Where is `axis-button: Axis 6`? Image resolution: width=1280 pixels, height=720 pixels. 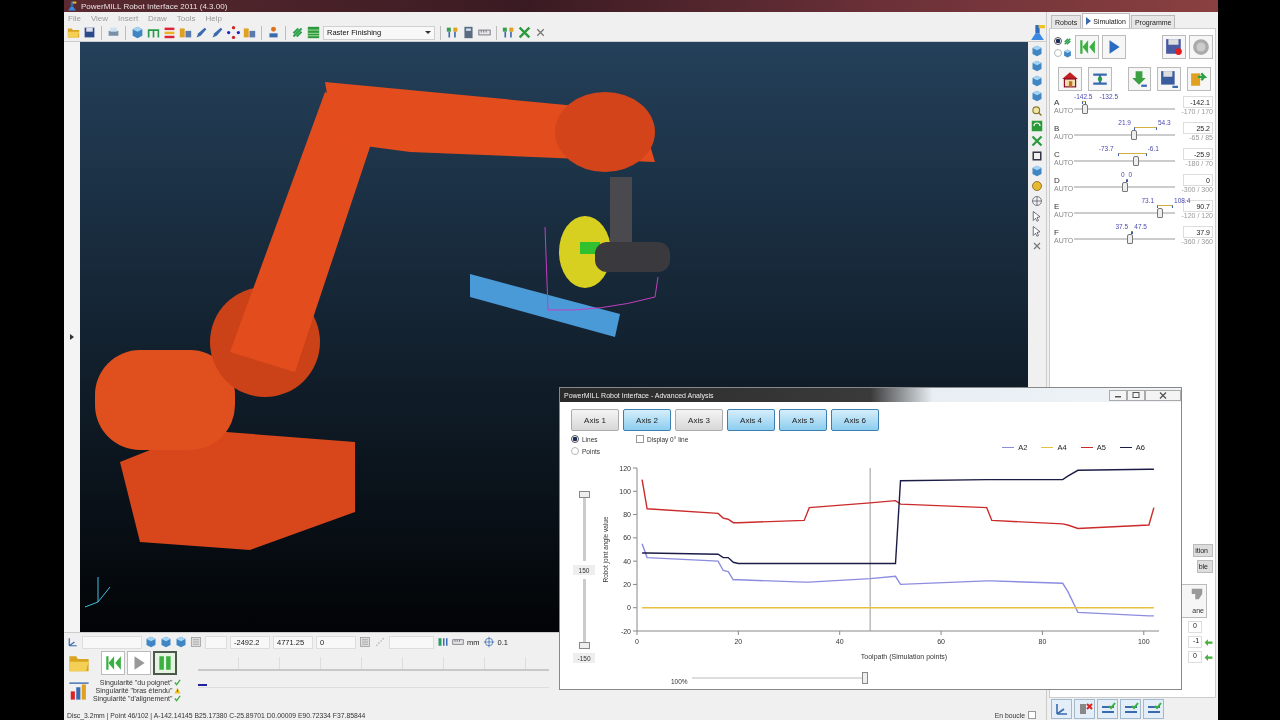
axis-button: Axis 6 is located at coordinates (855, 420).